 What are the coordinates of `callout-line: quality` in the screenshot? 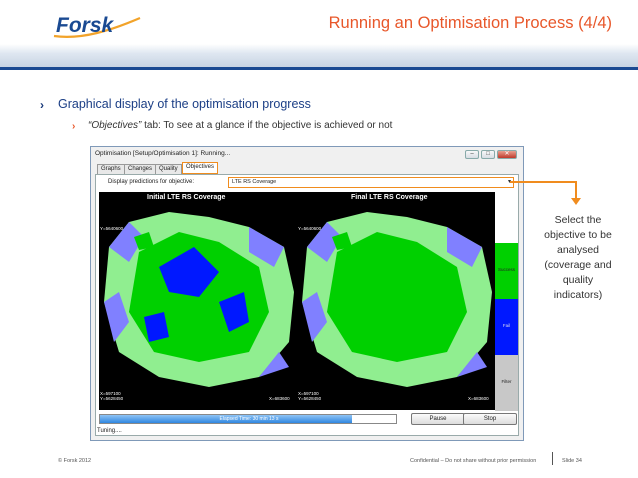 It's located at (578, 280).